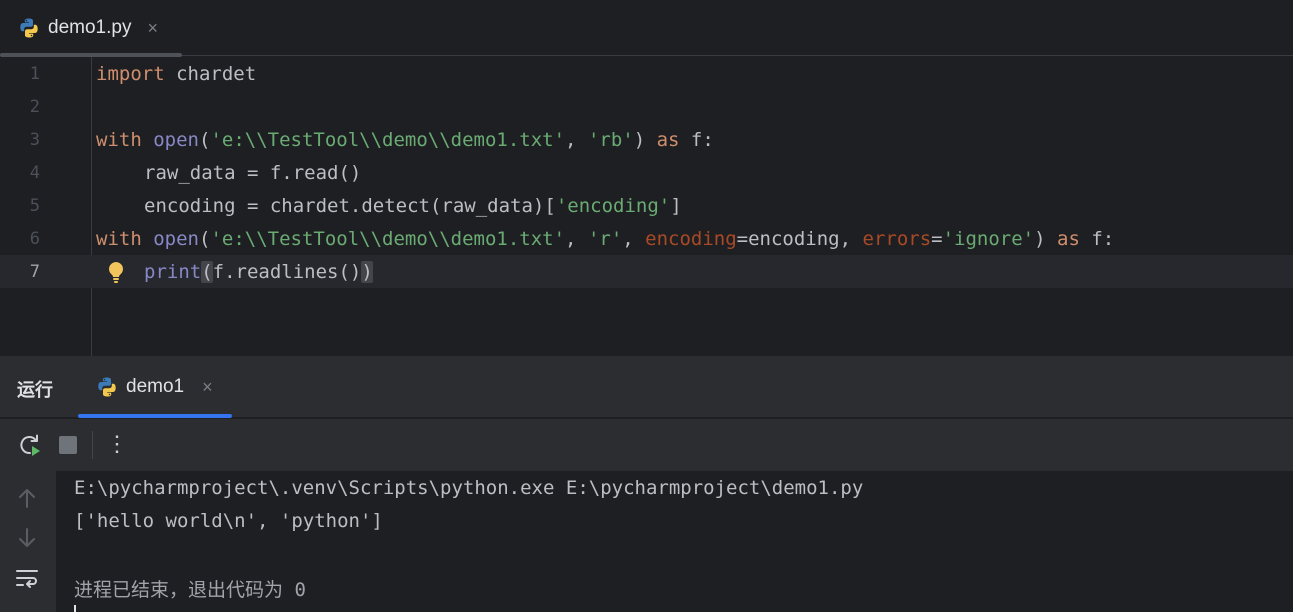 The height and width of the screenshot is (612, 1293). I want to click on matched-bracket: (, so click(207, 271).